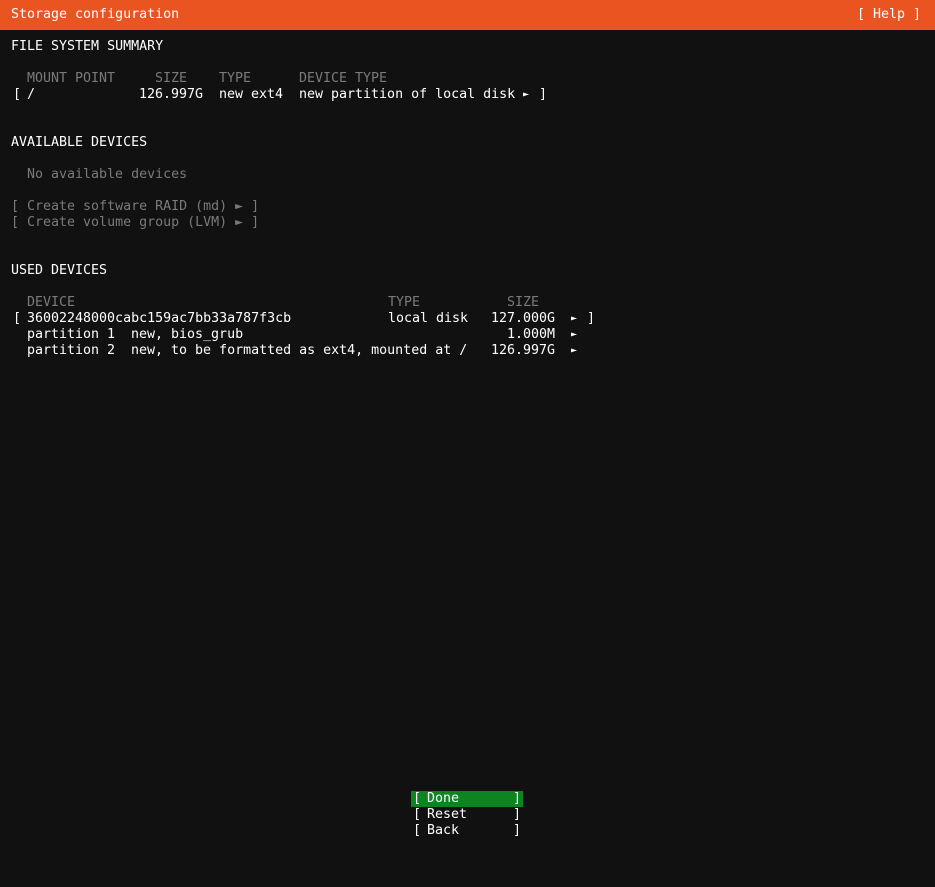 Image resolution: width=935 pixels, height=887 pixels. Describe the element at coordinates (467, 831) in the screenshot. I see `back-button: [ Back ]` at that location.